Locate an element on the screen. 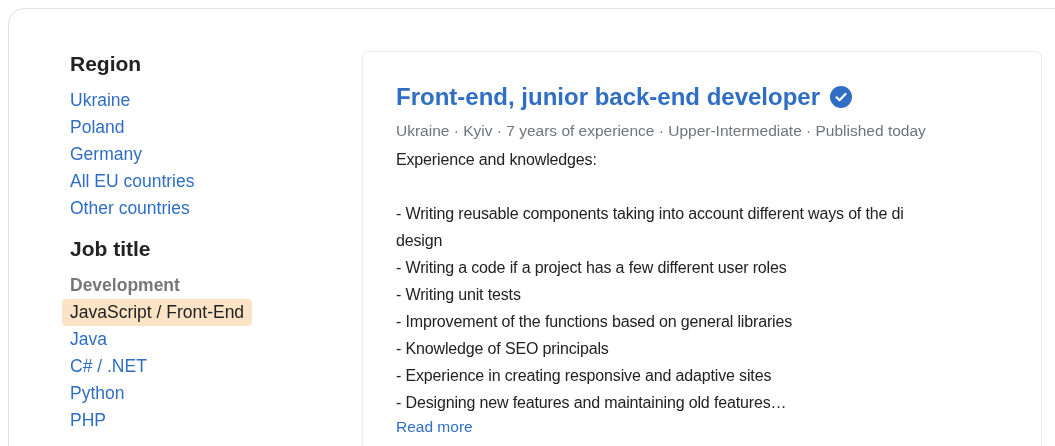 The image size is (1055, 446). description-intro: Experience and knowledges: is located at coordinates (497, 160).